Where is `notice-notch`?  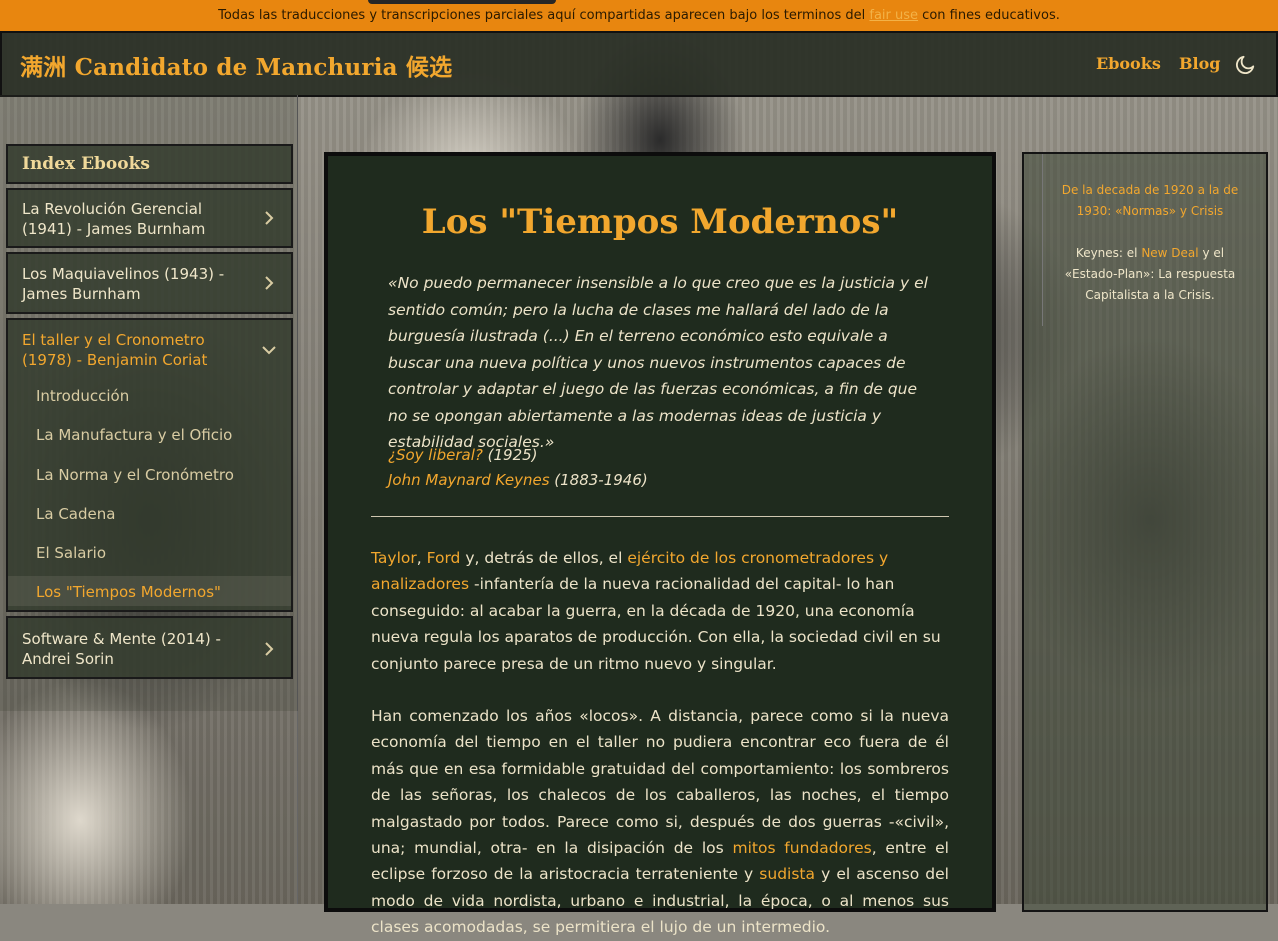 notice-notch is located at coordinates (462, 2).